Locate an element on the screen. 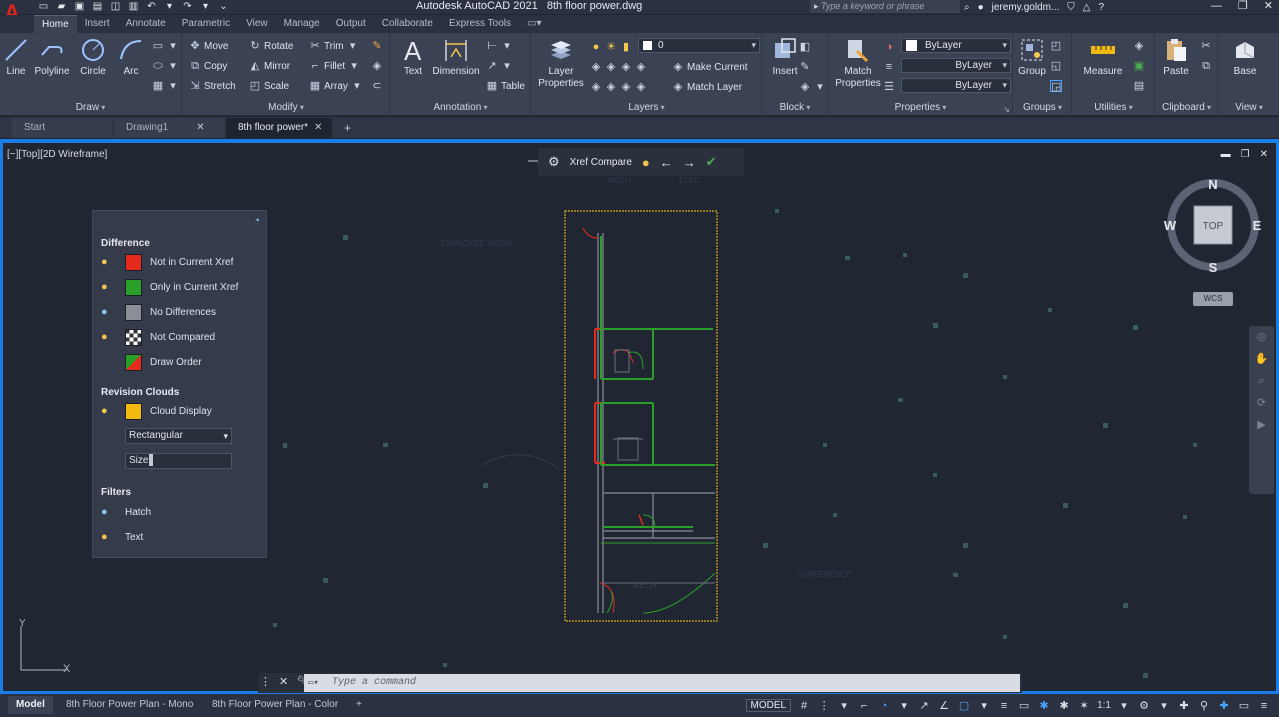 The height and width of the screenshot is (717, 1279). green-swatch is located at coordinates (133, 287).